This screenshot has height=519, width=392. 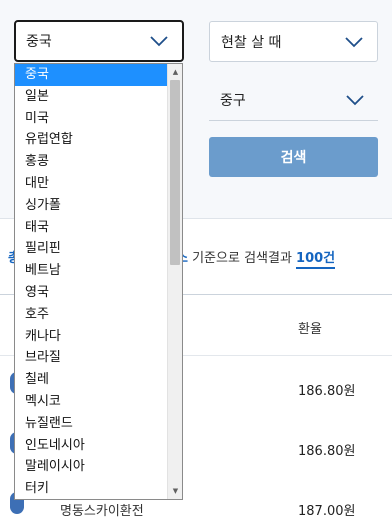 What do you see at coordinates (175, 491) in the screenshot?
I see `scroll-down-arrow-icon: ▼` at bounding box center [175, 491].